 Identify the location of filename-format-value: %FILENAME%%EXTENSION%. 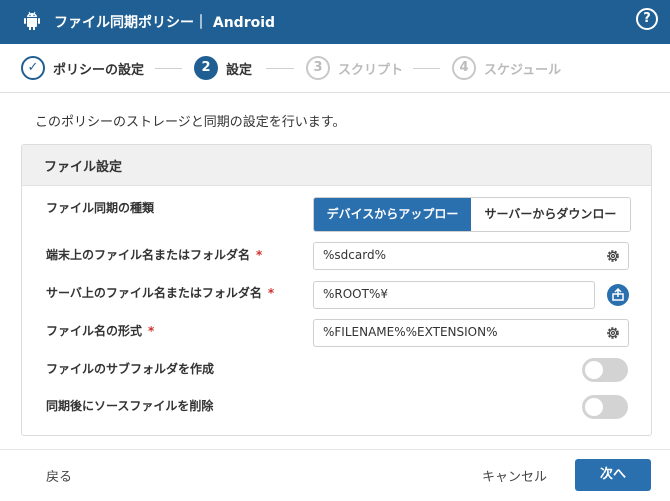
(410, 332).